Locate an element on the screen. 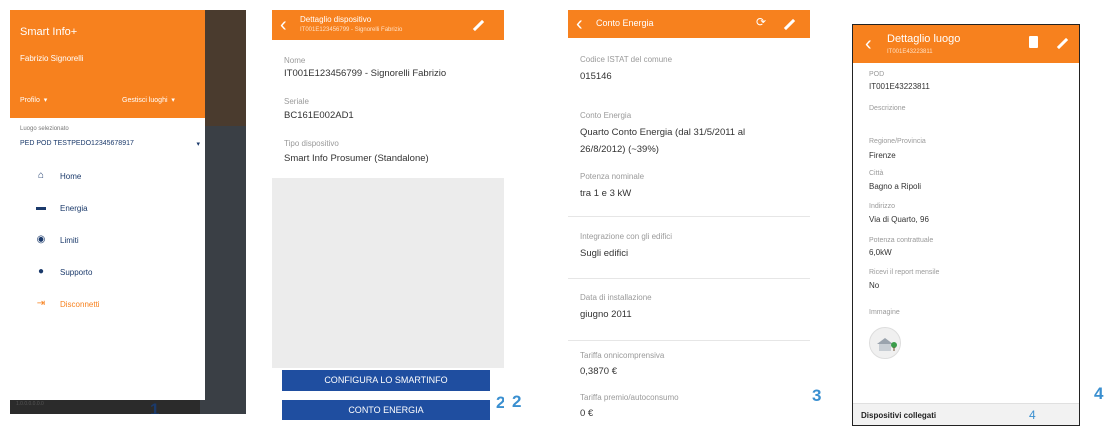 The height and width of the screenshot is (430, 1116). field-label-tariffa-onni: Tariffa onnicomprensiva is located at coordinates (622, 355).